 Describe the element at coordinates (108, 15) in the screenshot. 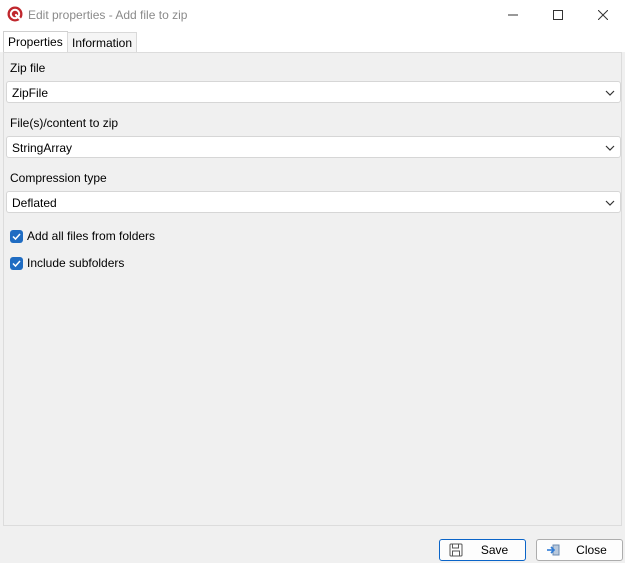

I see `window-title: Edit properties - Add file to zip` at that location.